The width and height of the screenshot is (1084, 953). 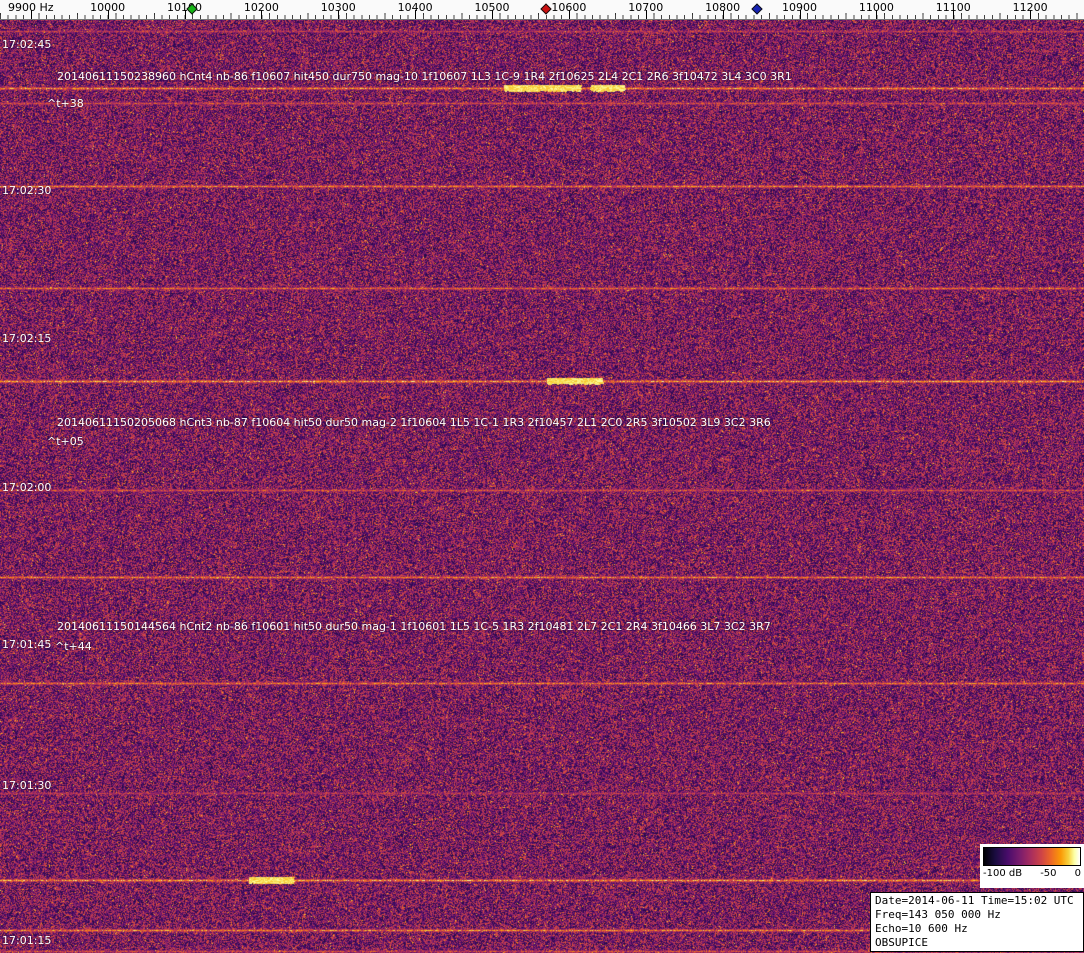 What do you see at coordinates (261, 7) in the screenshot?
I see `freq-label: 10200` at bounding box center [261, 7].